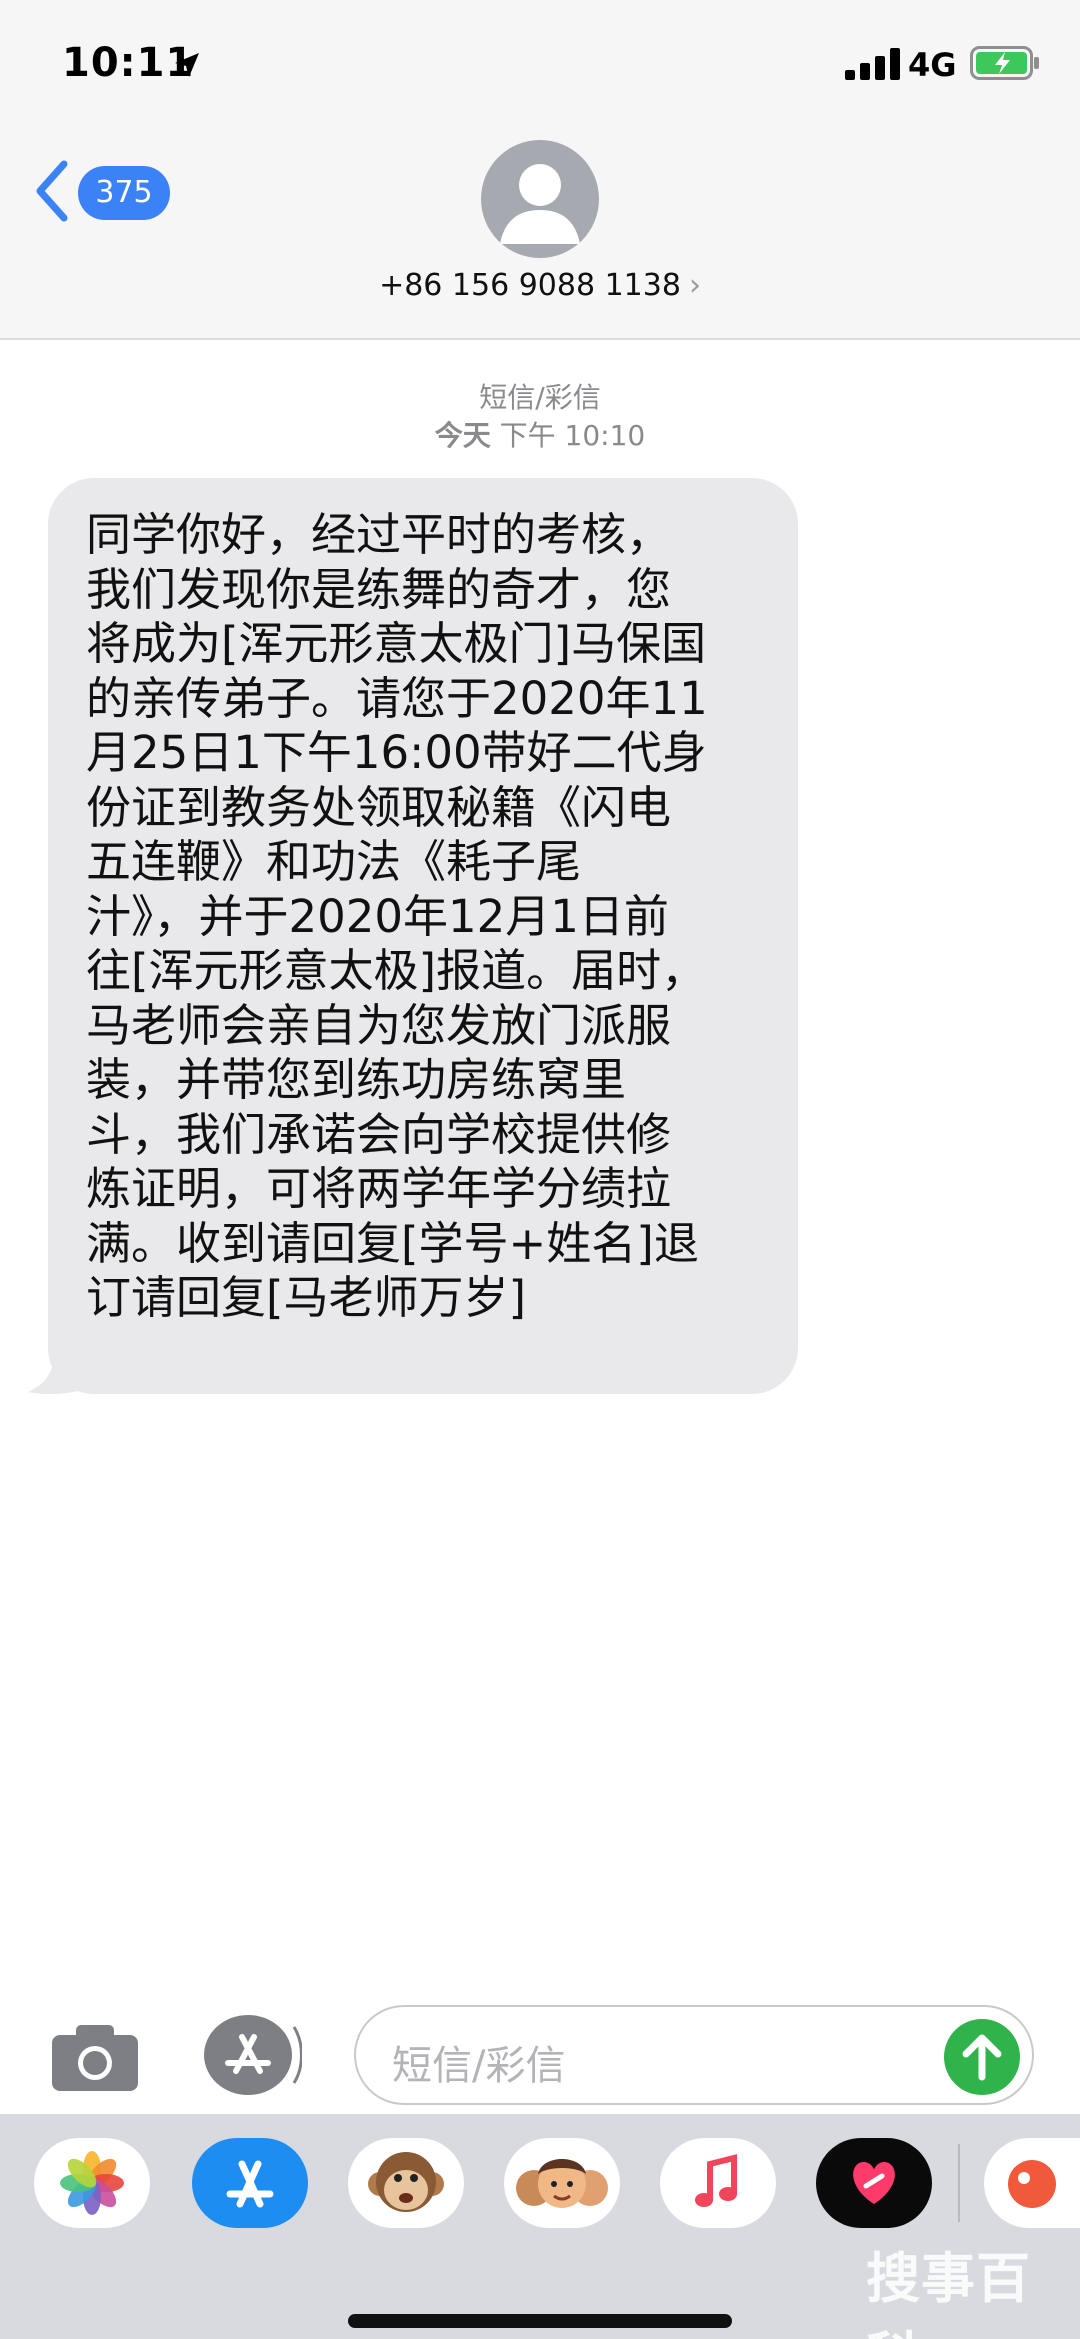 Image resolution: width=1080 pixels, height=2339 pixels. I want to click on photos-glyph, so click(92, 2183).